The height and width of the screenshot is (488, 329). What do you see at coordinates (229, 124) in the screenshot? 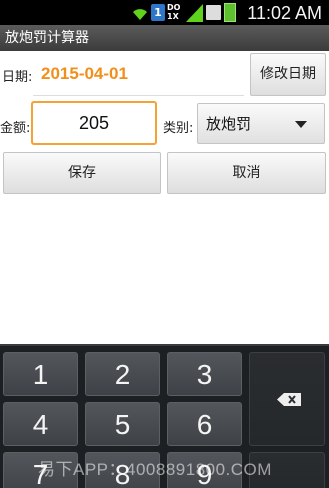
I see `category-value: 放炮罚` at bounding box center [229, 124].